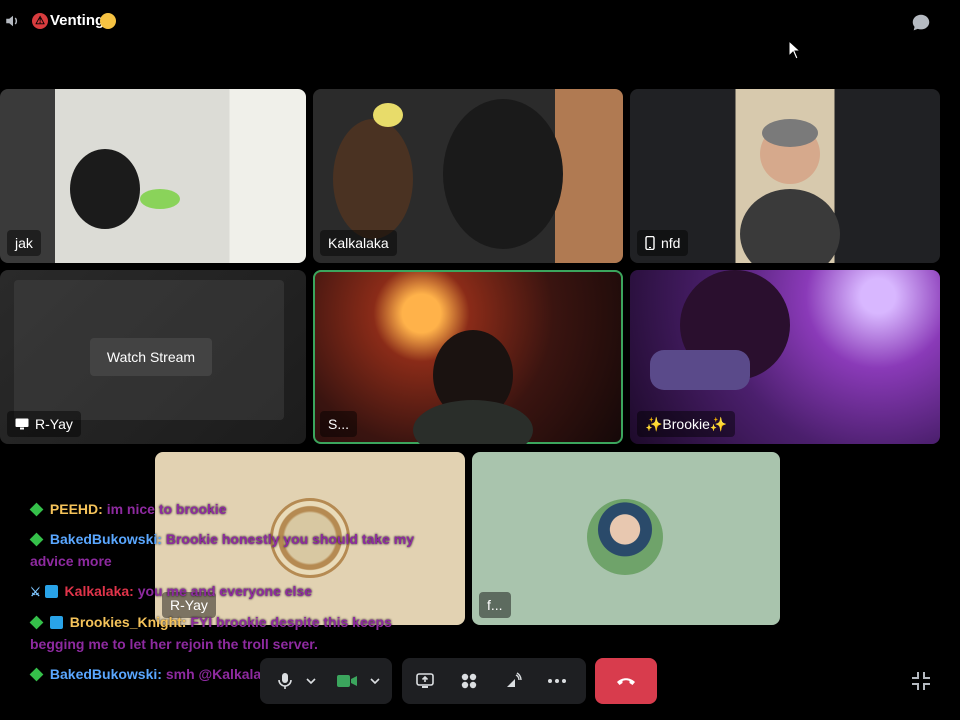 The width and height of the screenshot is (960, 720). Describe the element at coordinates (108, 21) in the screenshot. I see `crying-emoji-icon` at that location.